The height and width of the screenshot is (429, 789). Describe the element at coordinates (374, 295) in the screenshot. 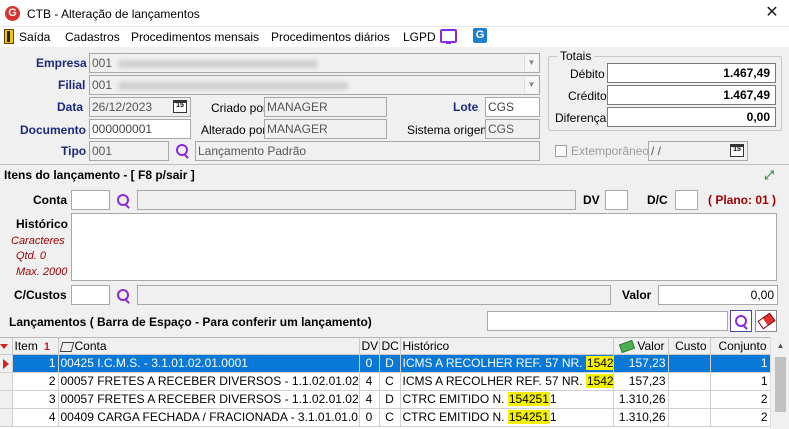

I see `ccustos-desc-field` at that location.